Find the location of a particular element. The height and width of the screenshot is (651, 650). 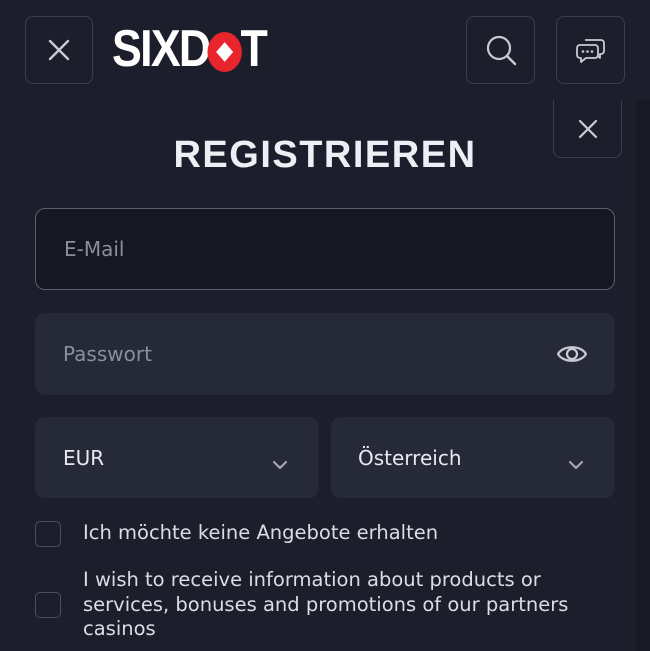

modal-title: REGISTRIEREN is located at coordinates (325, 155).